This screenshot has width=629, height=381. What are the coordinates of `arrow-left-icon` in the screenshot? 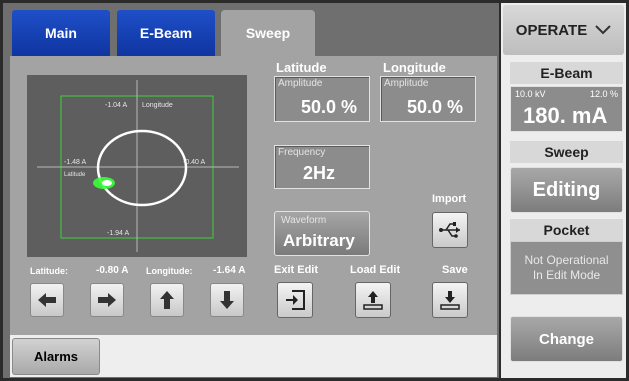 It's located at (47, 300).